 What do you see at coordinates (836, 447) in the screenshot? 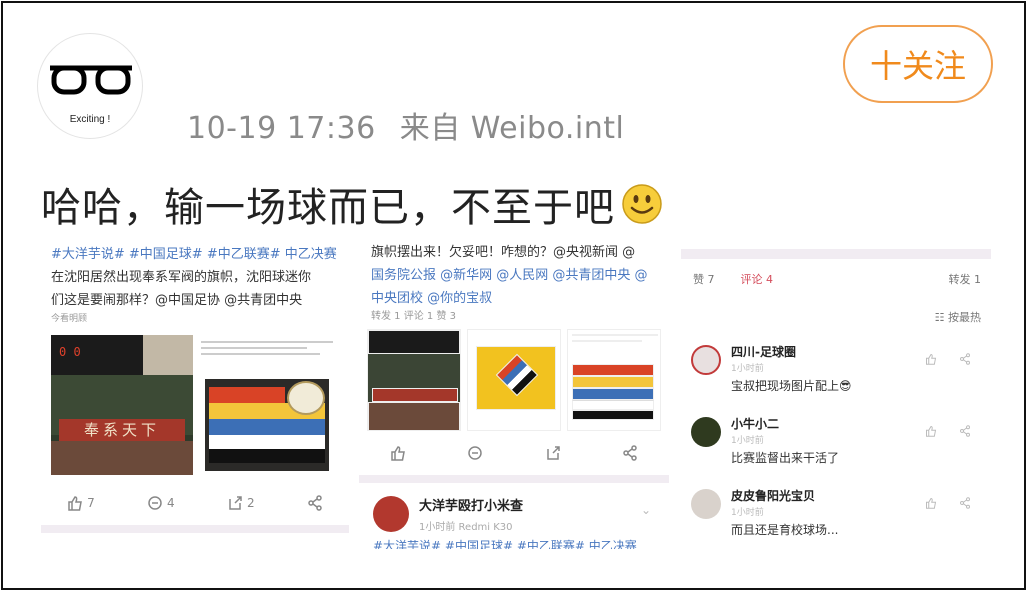
I see `comment-item: 小牛小二 1小时前 比赛监督出来干活了` at bounding box center [836, 447].